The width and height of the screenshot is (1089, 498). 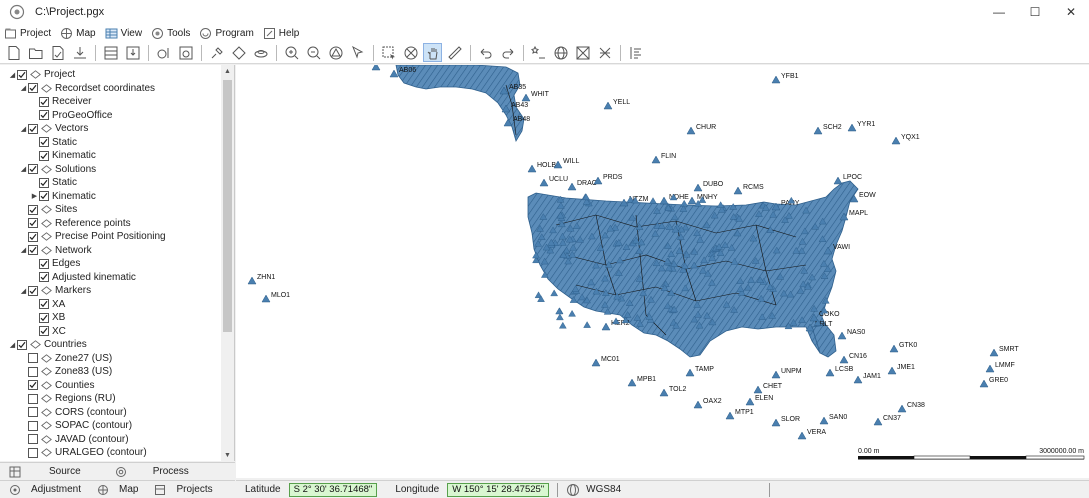 What do you see at coordinates (55, 251) in the screenshot?
I see `tree-item: ◢ Network` at bounding box center [55, 251].